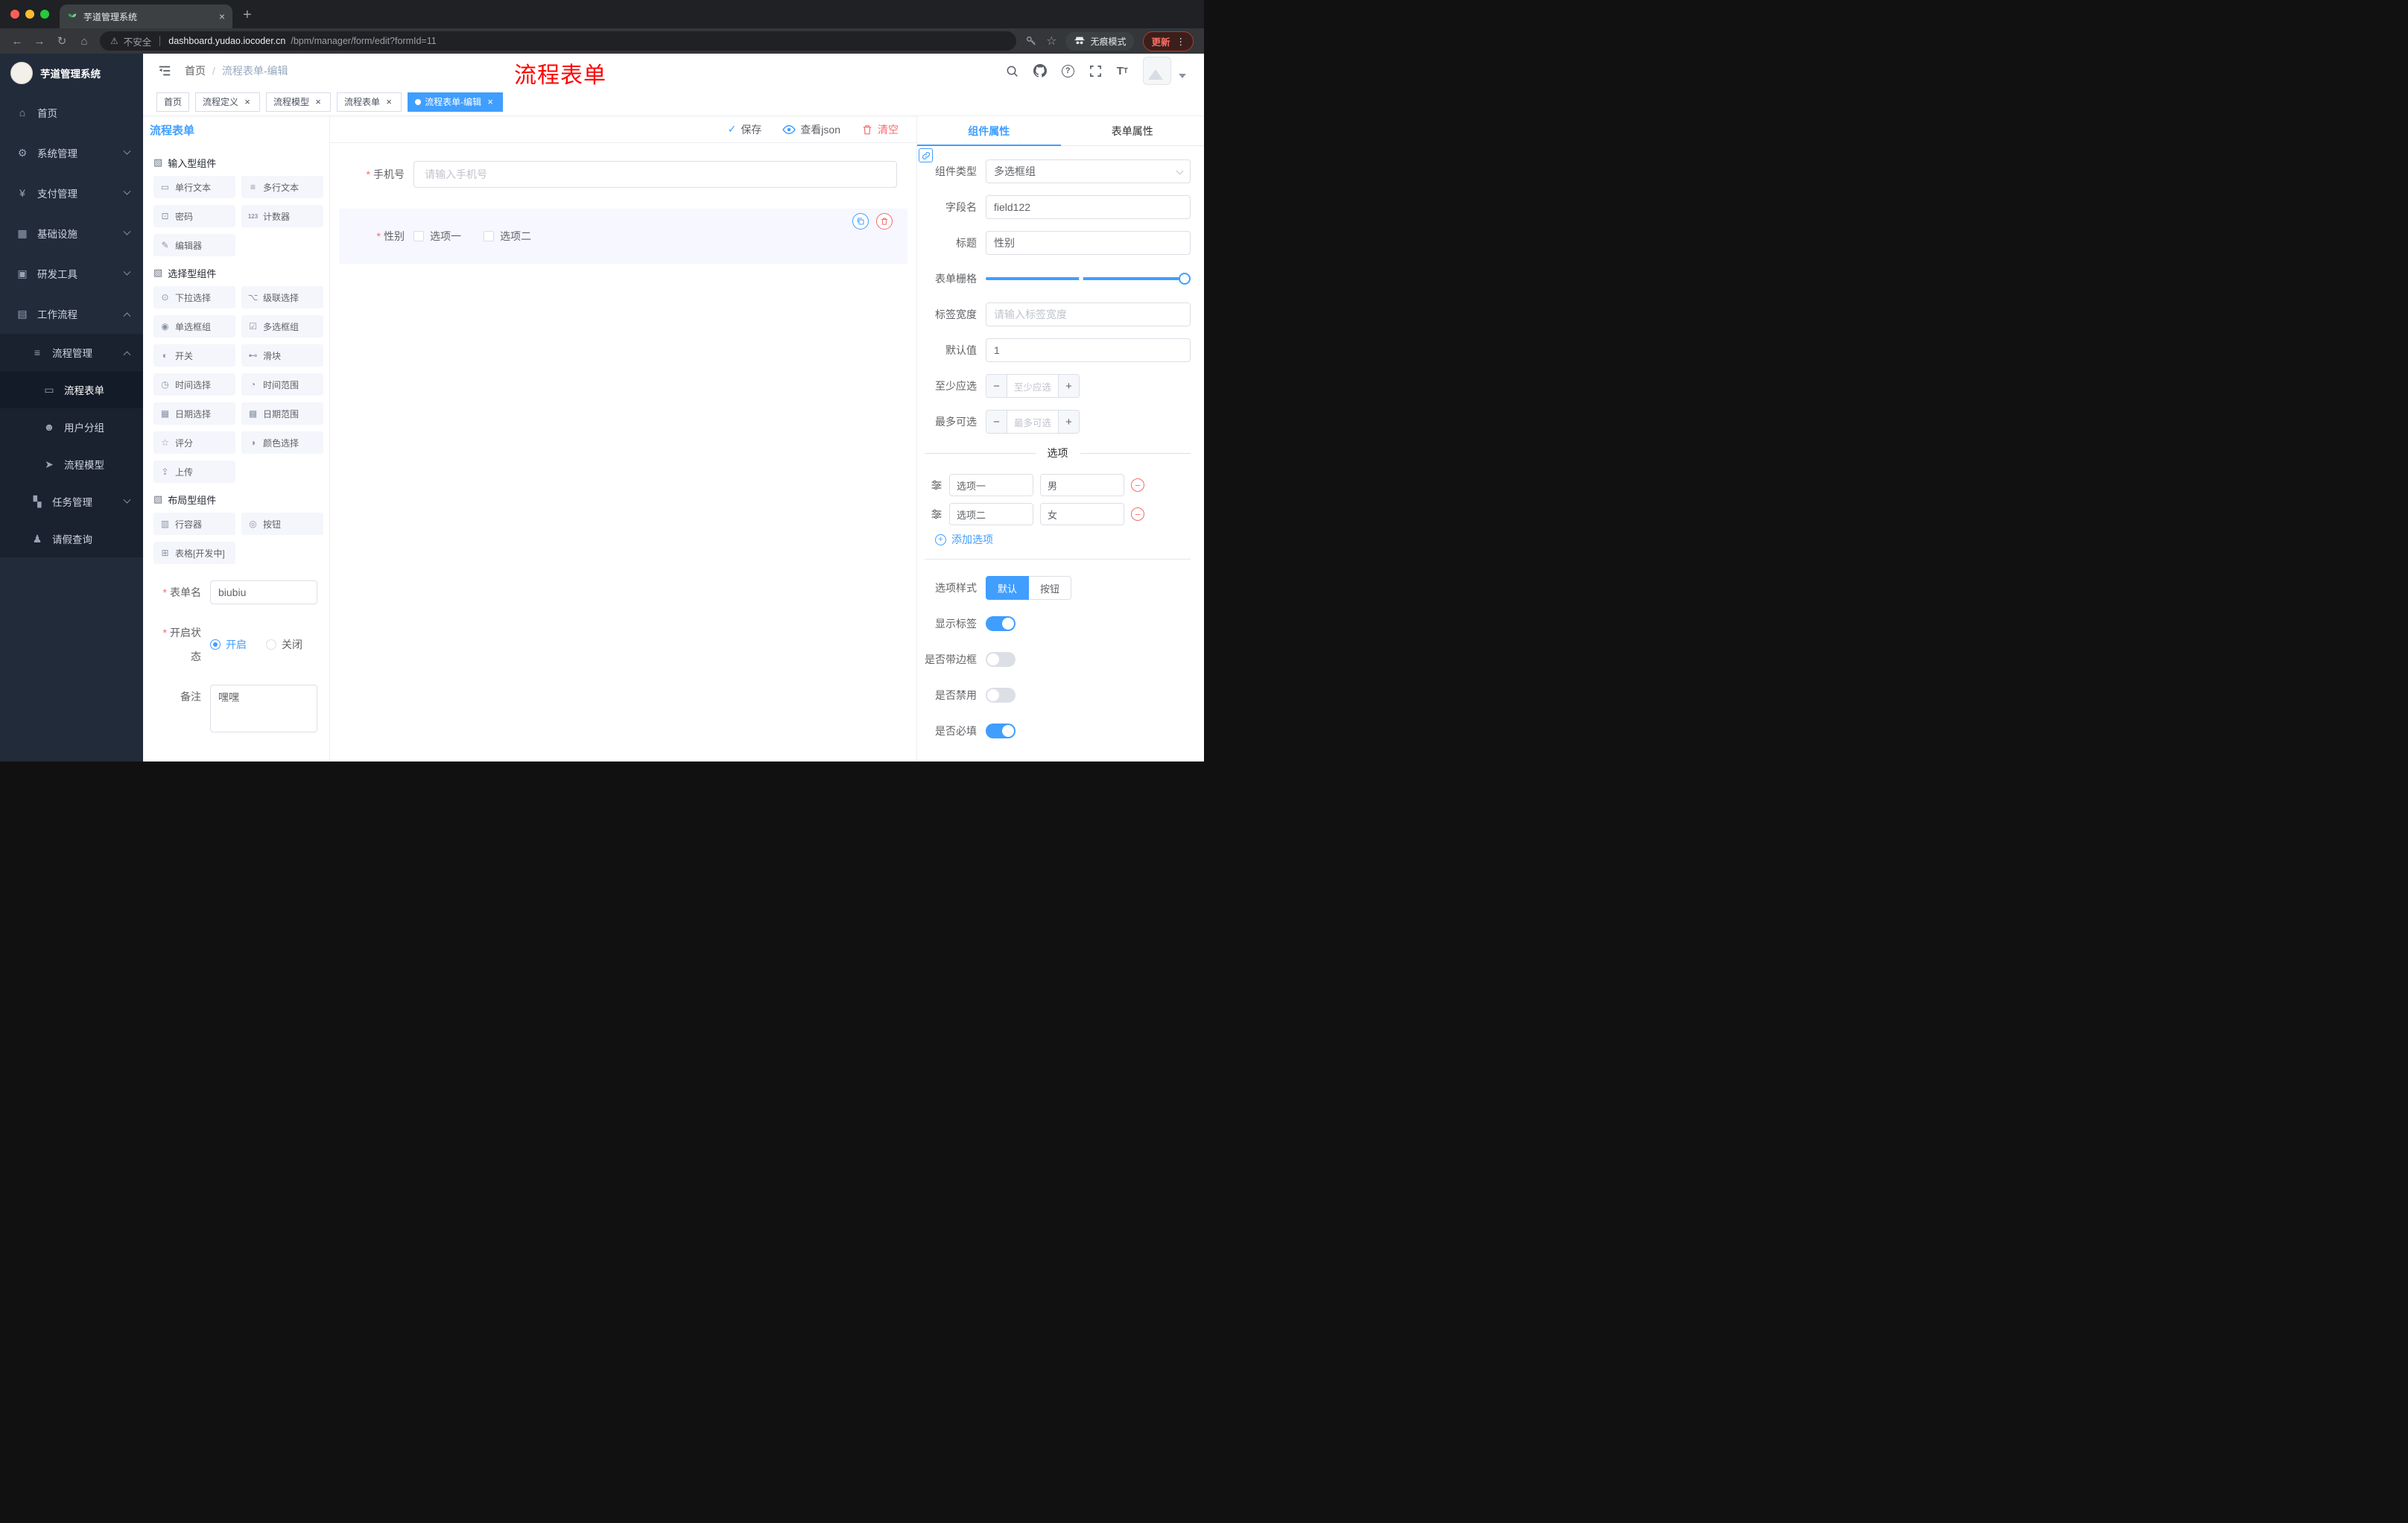 Image resolution: width=2408 pixels, height=1523 pixels. Describe the element at coordinates (1088, 243) in the screenshot. I see `title-input` at that location.